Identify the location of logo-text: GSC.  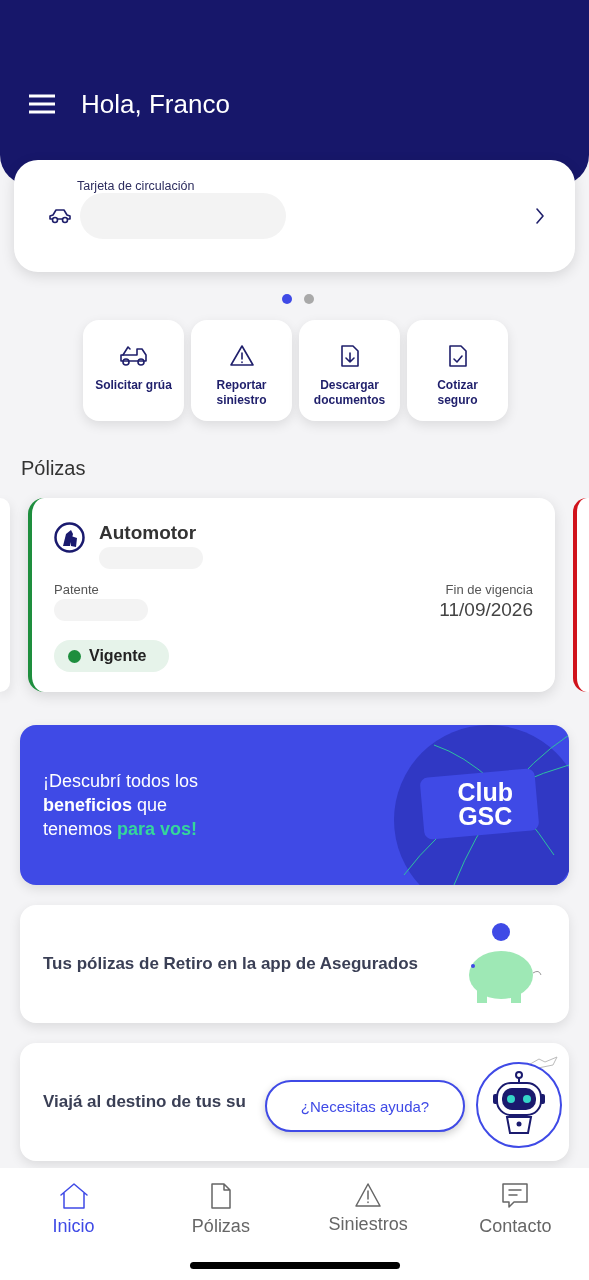
(485, 816).